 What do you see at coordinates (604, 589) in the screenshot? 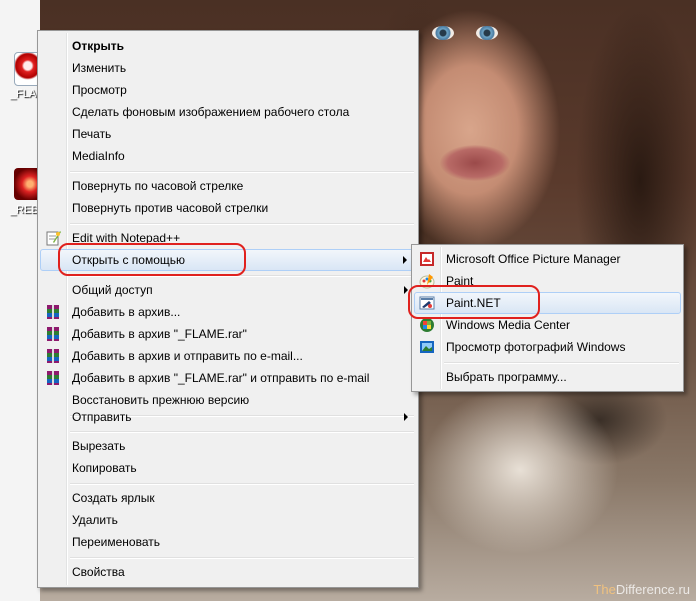
I see `watermark-prefix: The` at bounding box center [604, 589].